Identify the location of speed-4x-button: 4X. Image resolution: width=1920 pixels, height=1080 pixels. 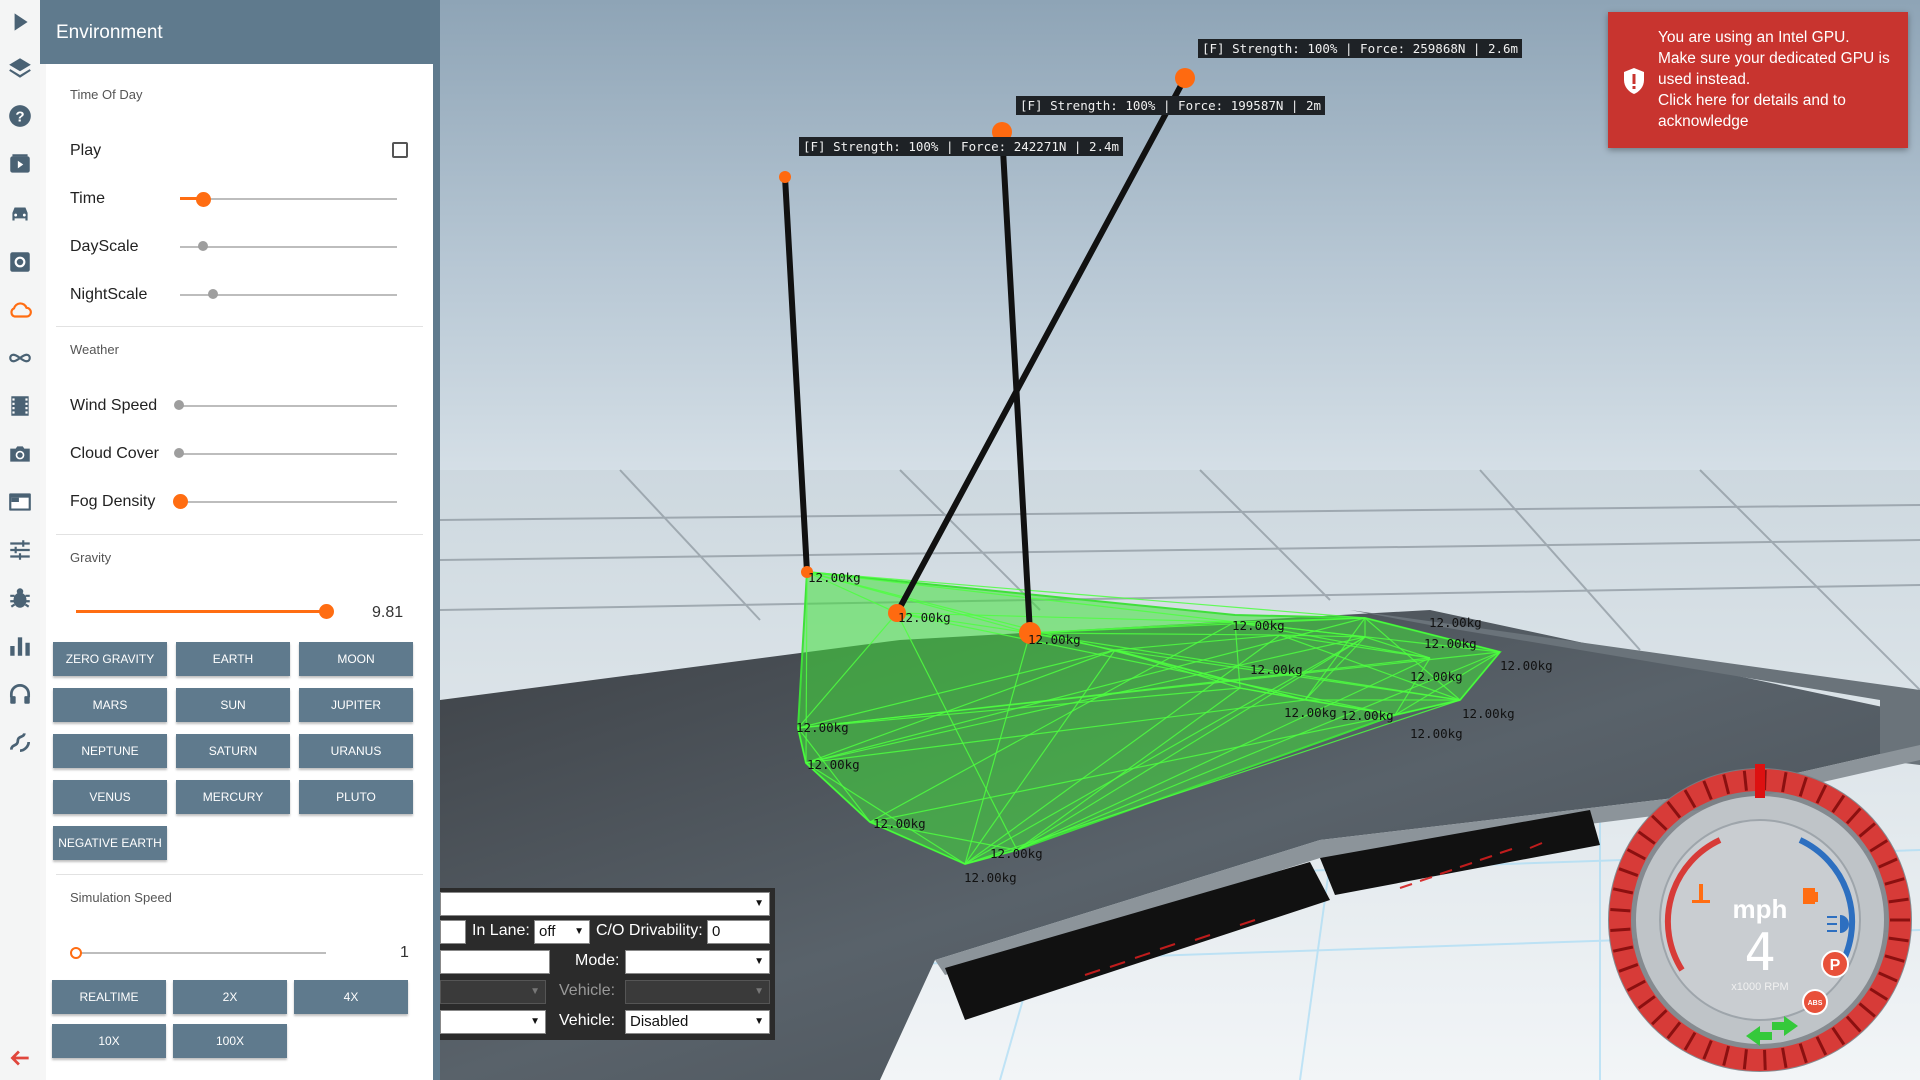
(351, 997).